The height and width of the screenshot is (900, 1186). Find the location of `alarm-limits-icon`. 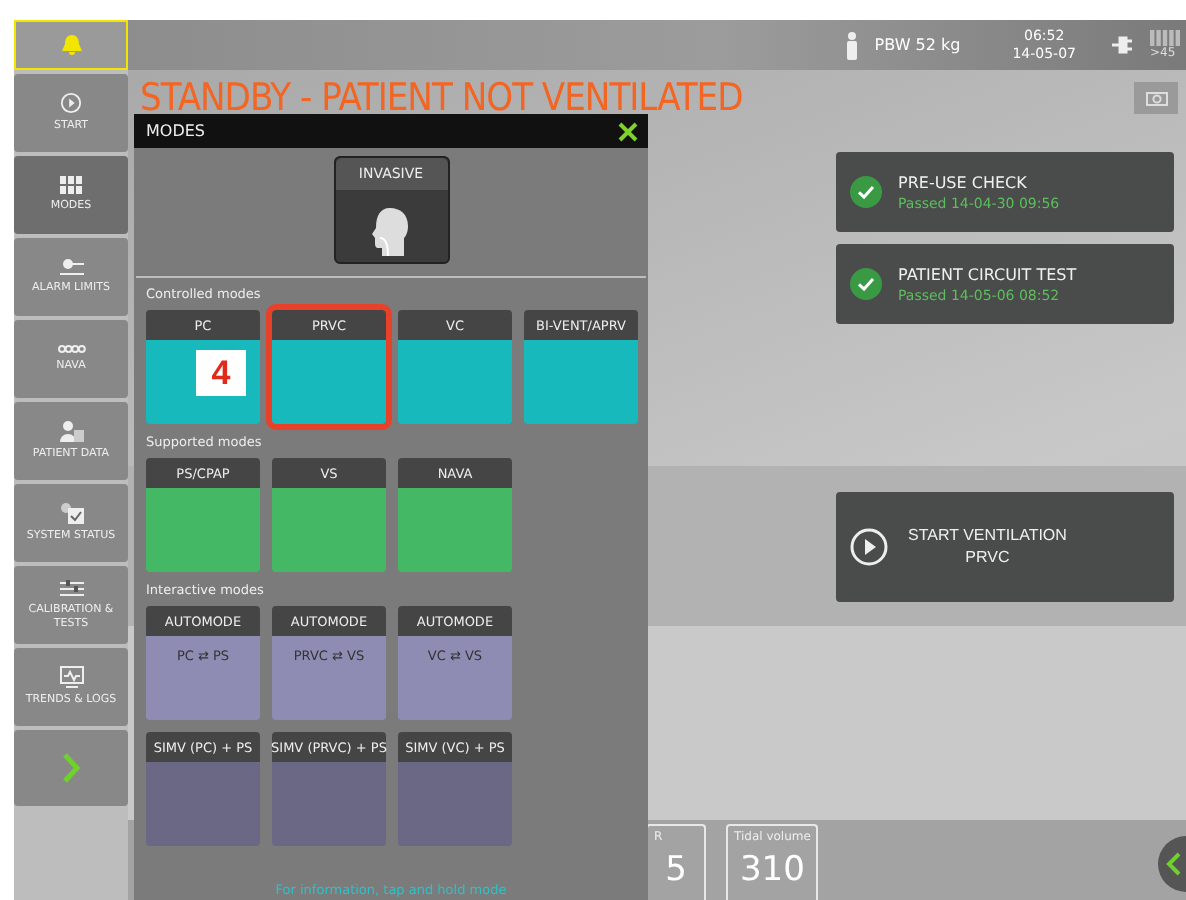

alarm-limits-icon is located at coordinates (71, 267).